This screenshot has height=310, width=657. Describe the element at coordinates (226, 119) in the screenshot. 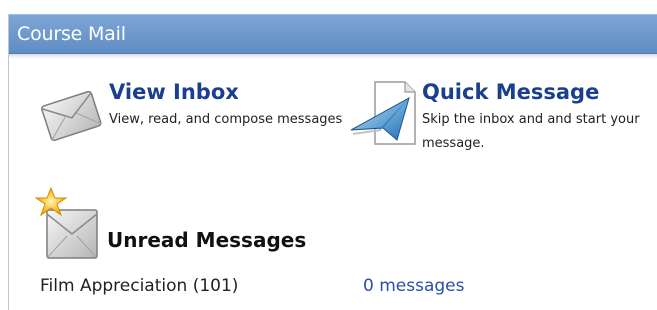

I see `view-inbox-description: View, read, and compose messages` at that location.